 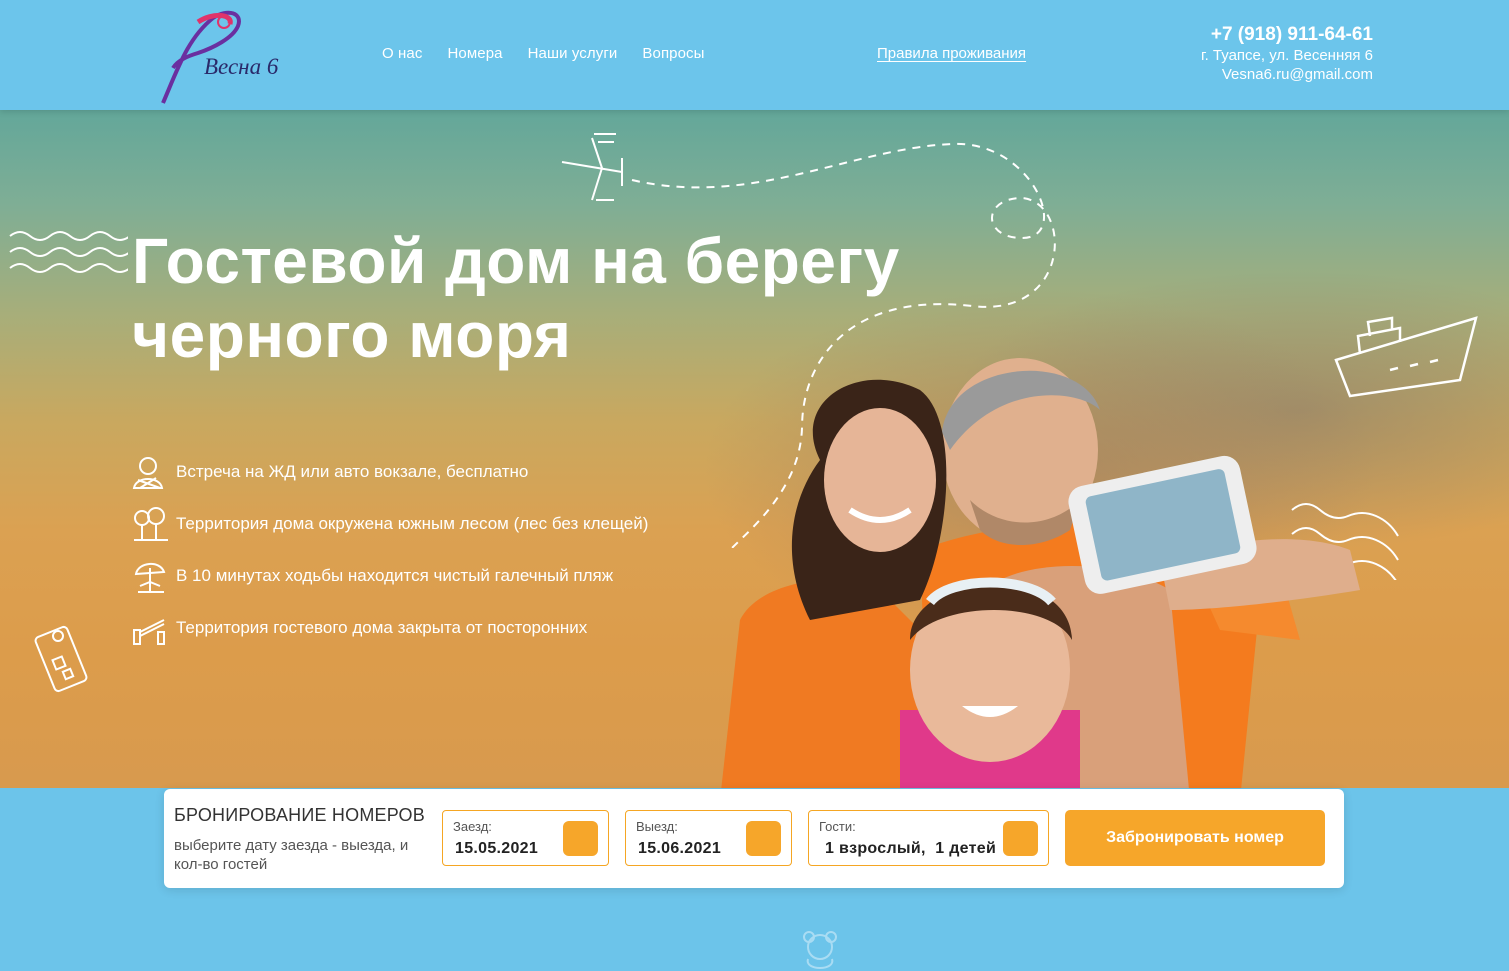 What do you see at coordinates (910, 849) in the screenshot?
I see `guests-value: 1 взрослый, 1 детей` at bounding box center [910, 849].